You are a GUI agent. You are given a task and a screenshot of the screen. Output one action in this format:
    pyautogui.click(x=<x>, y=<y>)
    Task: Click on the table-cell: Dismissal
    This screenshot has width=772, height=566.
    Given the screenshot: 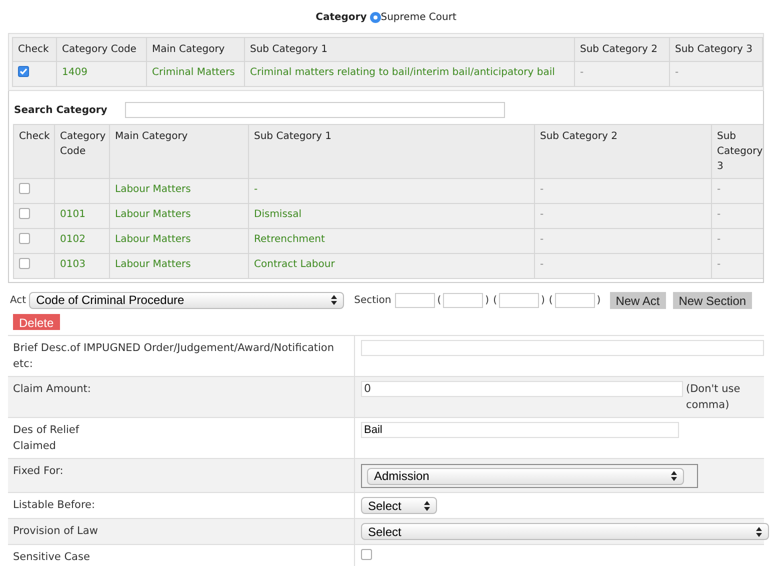 What is the action you would take?
    pyautogui.click(x=278, y=214)
    